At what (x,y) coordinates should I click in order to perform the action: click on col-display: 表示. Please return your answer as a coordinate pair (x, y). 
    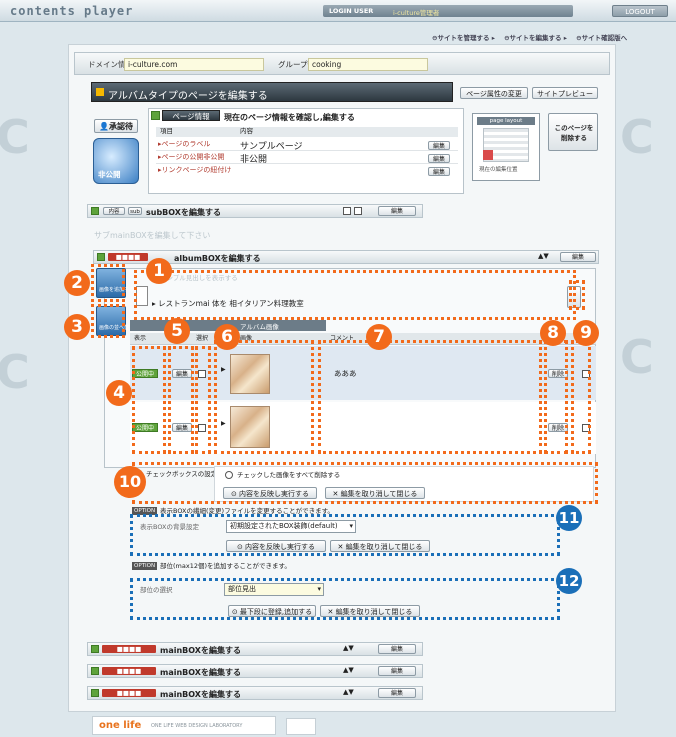
    Looking at the image, I should click on (140, 338).